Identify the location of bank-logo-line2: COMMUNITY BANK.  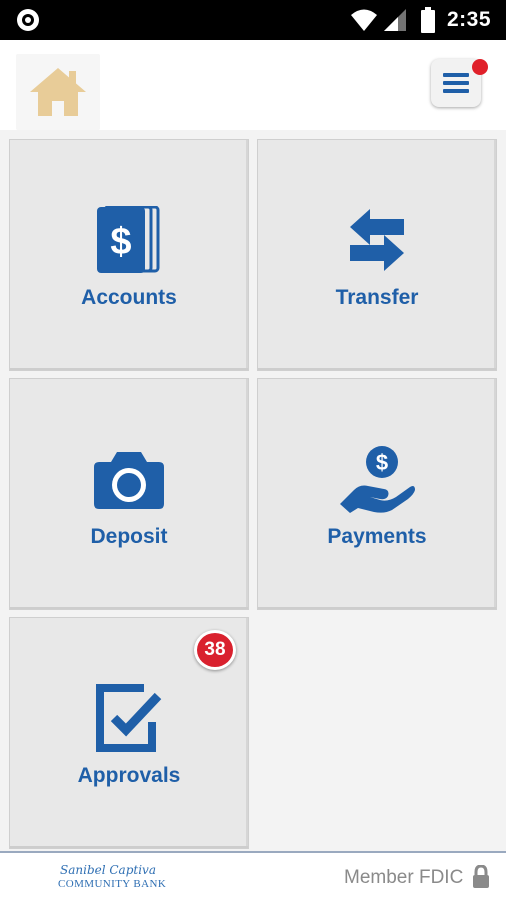
(112, 884).